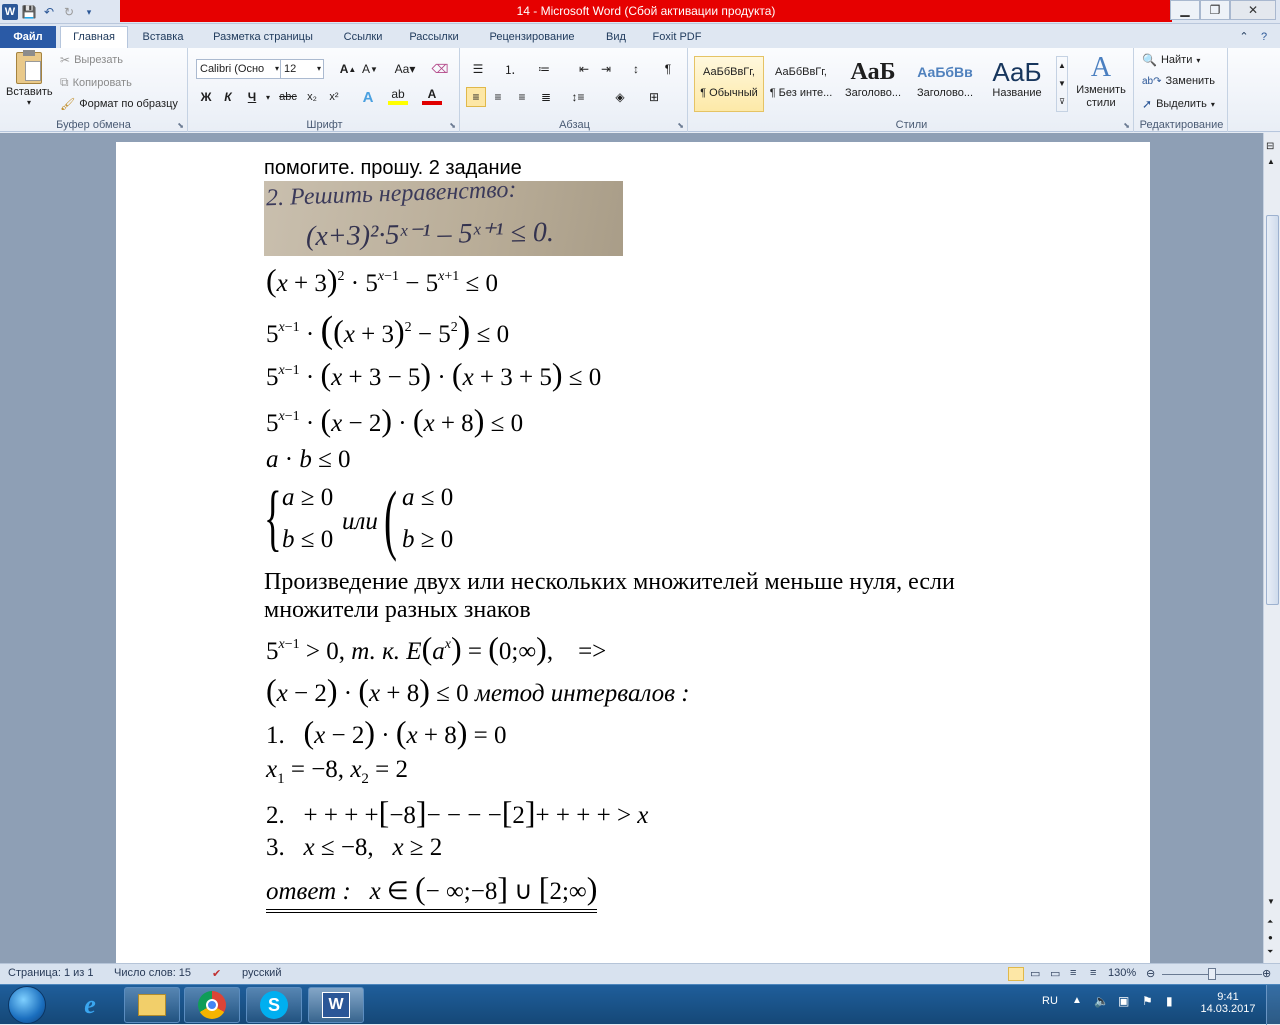  I want to click on page-count: Страница: 1 из 1, so click(51, 973).